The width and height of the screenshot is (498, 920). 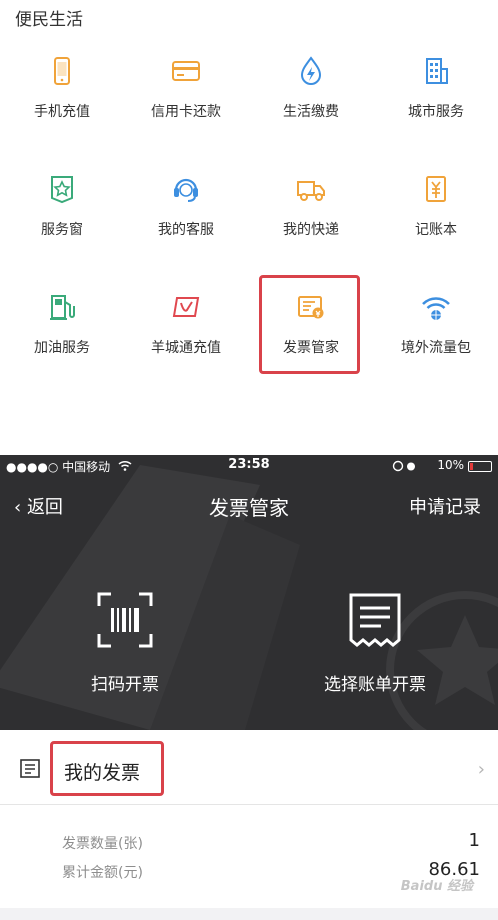 What do you see at coordinates (186, 71) in the screenshot?
I see `credit-card-icon` at bounding box center [186, 71].